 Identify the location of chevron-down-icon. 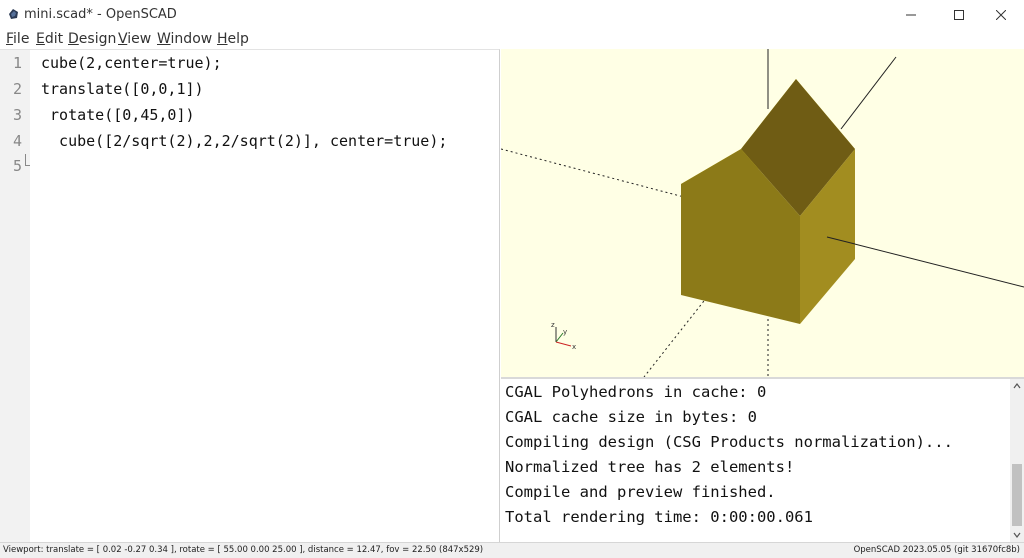
(1017, 535).